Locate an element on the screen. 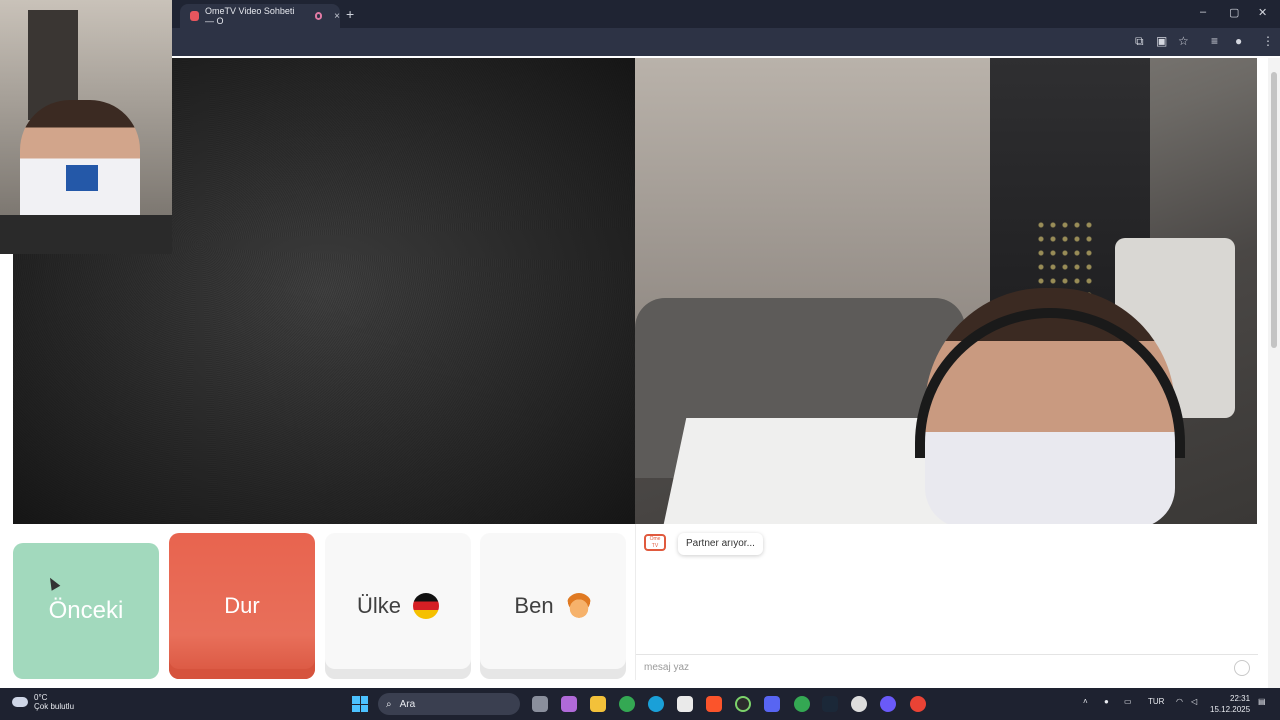 The width and height of the screenshot is (1280, 720). tab-title: OmeTV Video Sohbeti — O is located at coordinates (250, 16).